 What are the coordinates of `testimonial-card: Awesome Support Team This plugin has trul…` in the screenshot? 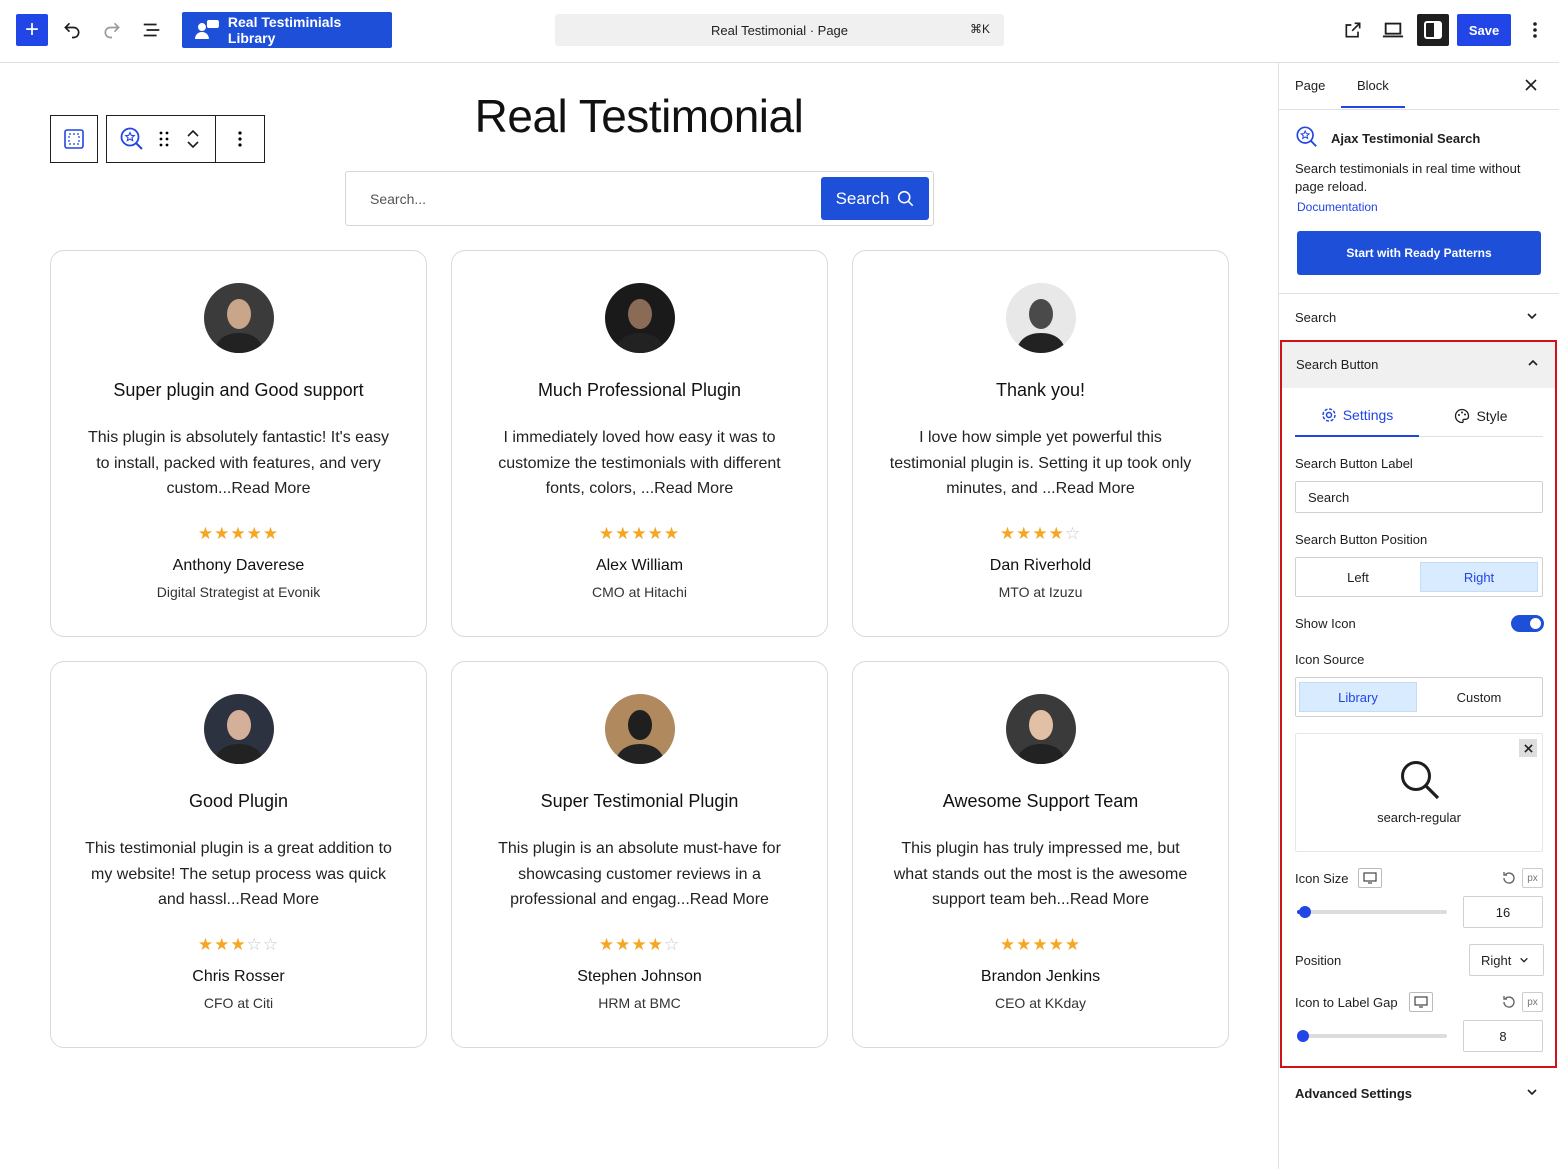 It's located at (1040, 854).